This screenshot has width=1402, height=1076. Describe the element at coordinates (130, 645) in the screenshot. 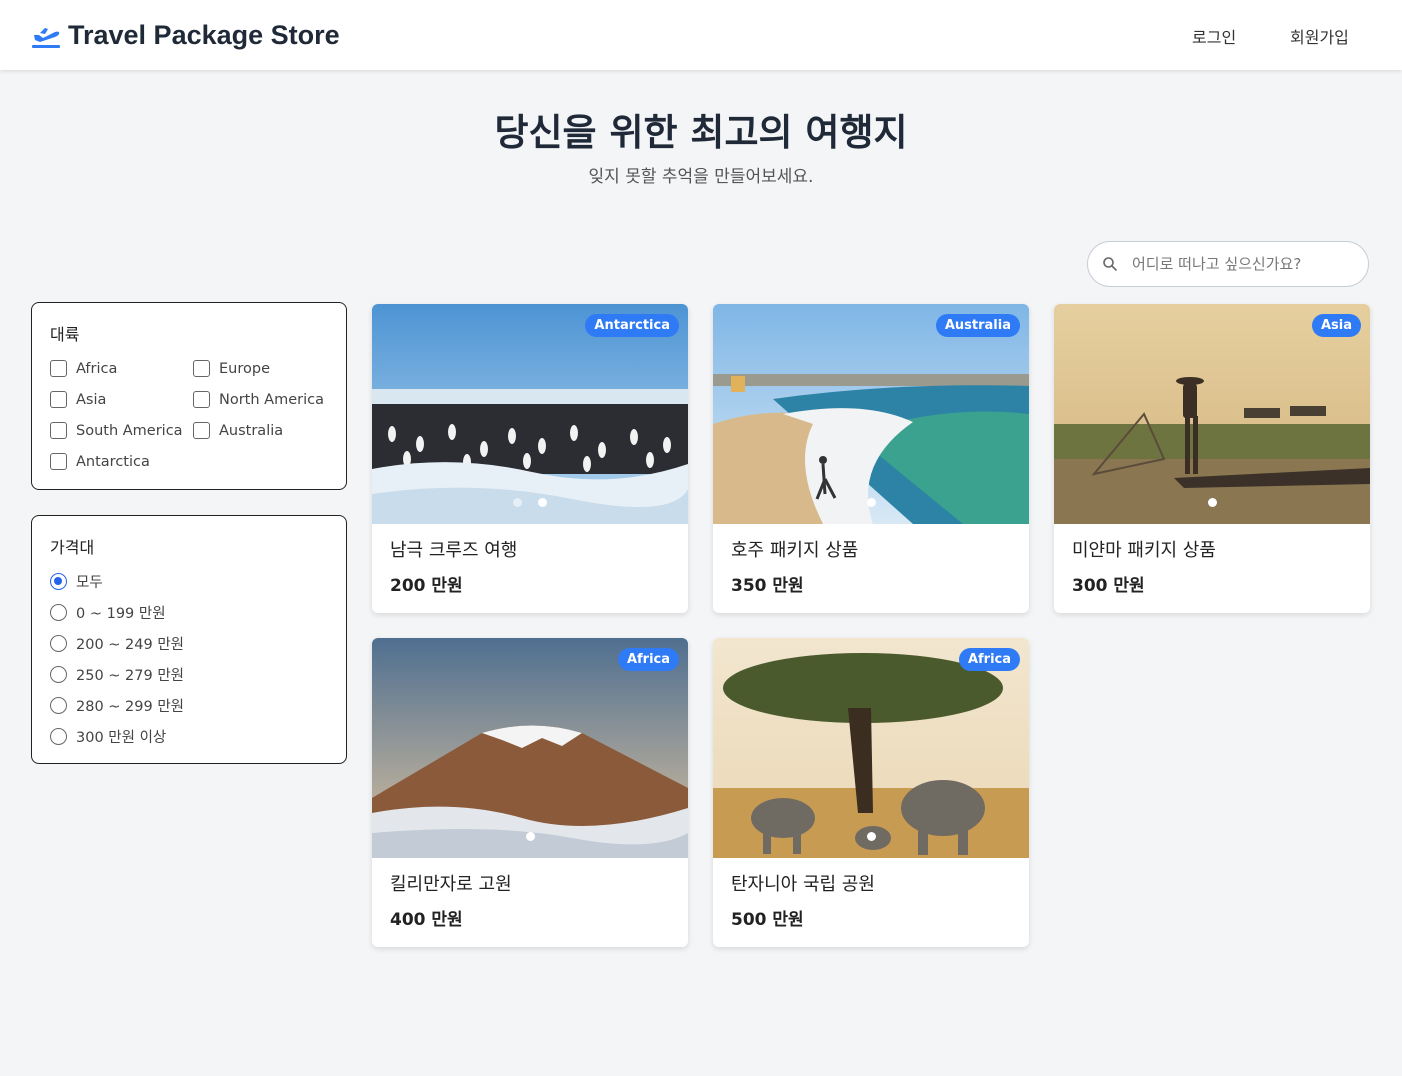

I see `radio-label: 200 ~ 249 만원` at that location.